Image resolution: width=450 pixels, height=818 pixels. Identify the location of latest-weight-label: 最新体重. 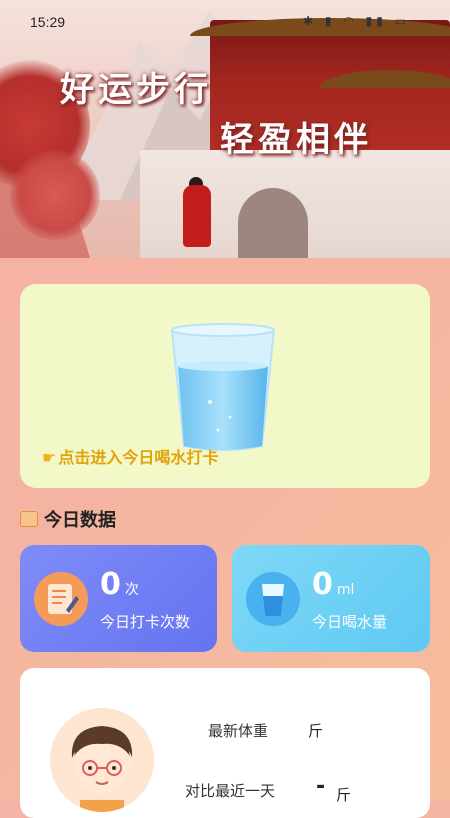
(238, 731).